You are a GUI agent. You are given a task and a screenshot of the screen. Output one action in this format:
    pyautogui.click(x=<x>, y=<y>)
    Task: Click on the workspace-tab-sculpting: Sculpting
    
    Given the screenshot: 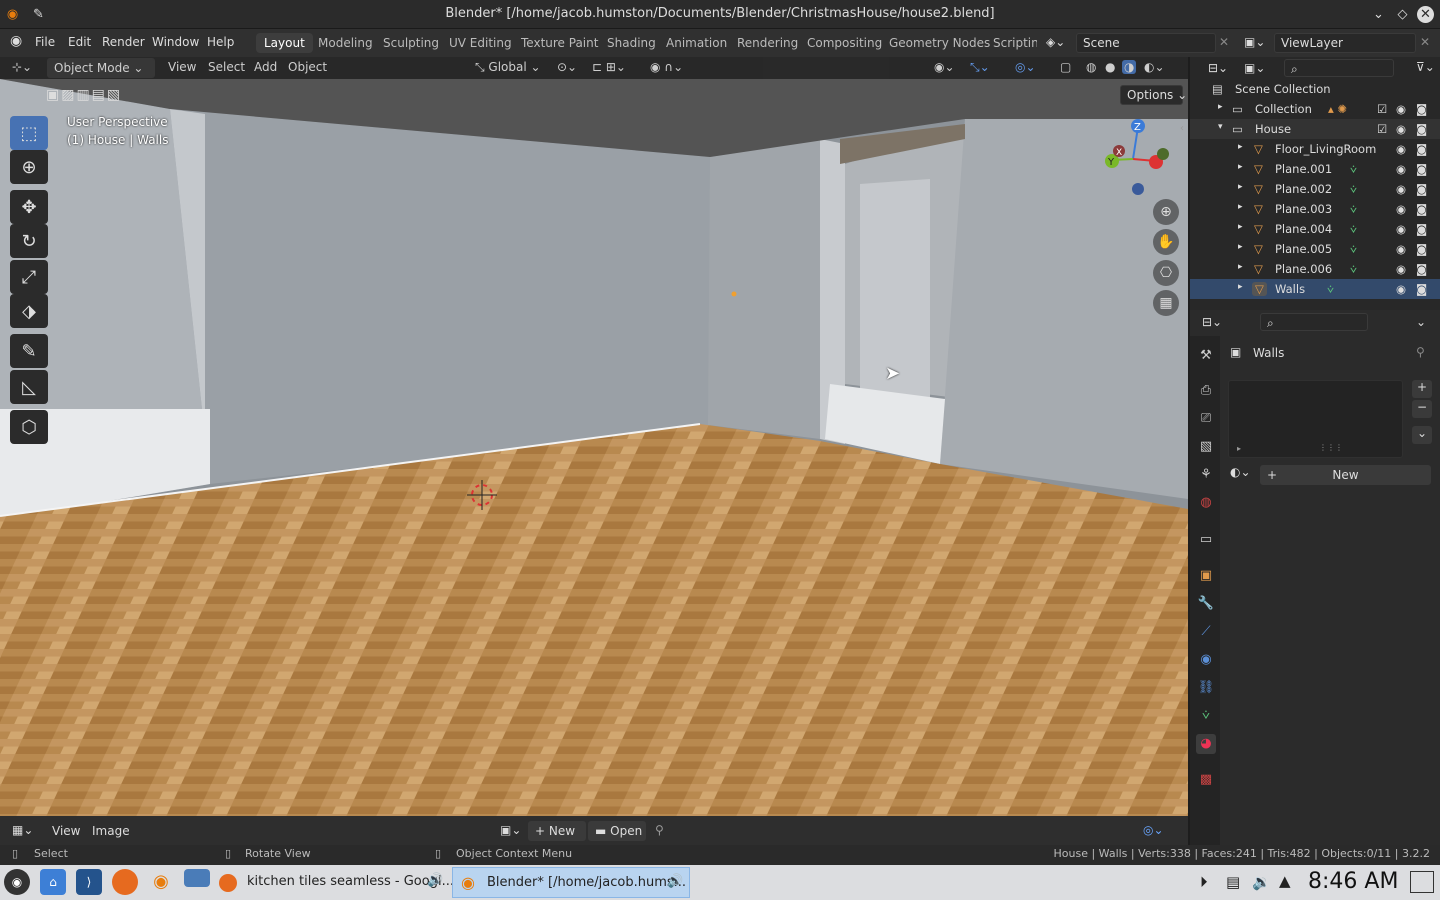 What is the action you would take?
    pyautogui.click(x=411, y=43)
    